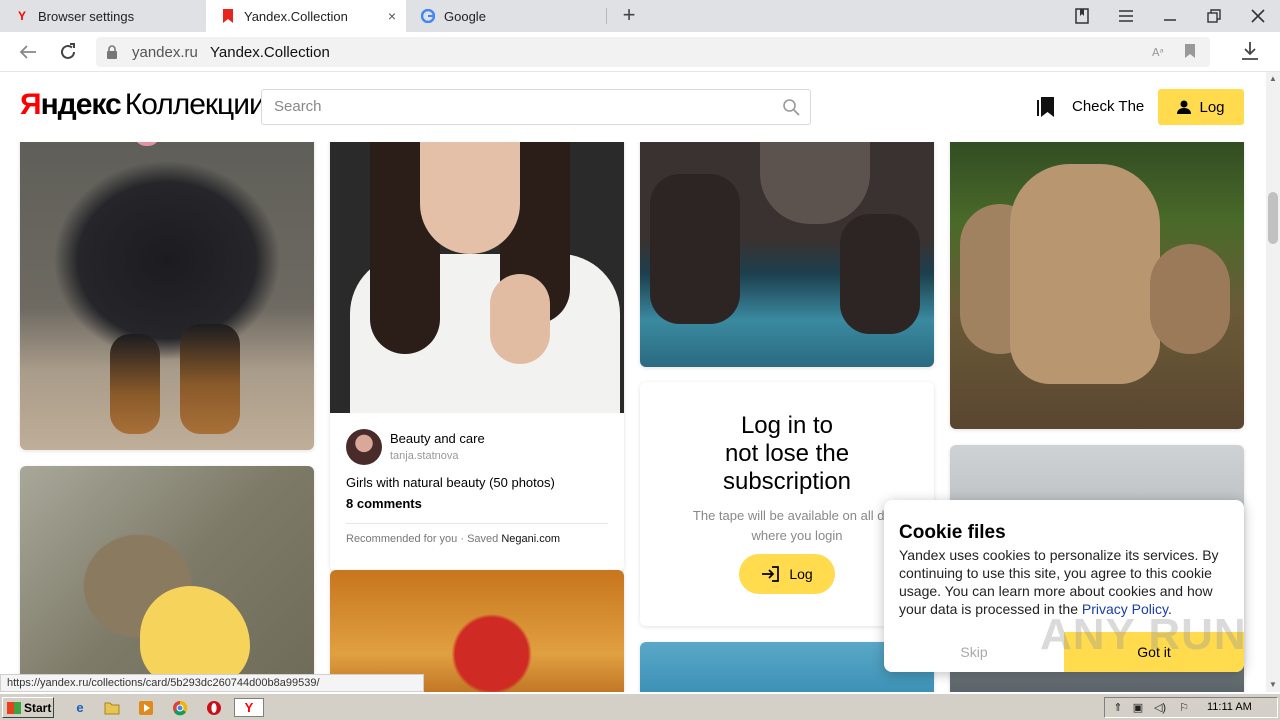 The width and height of the screenshot is (1280, 720). I want to click on volume-icon: ◁), so click(1160, 708).